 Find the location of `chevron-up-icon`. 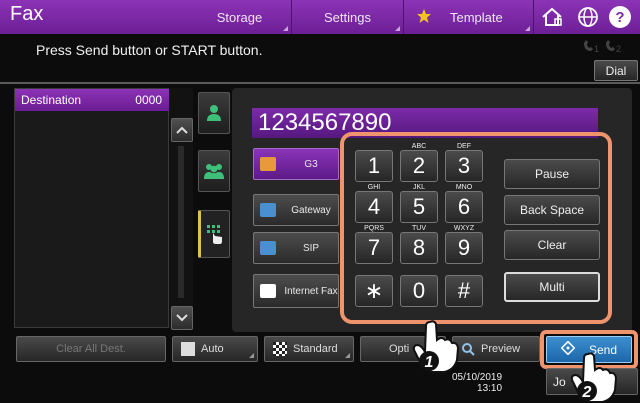

chevron-up-icon is located at coordinates (182, 130).